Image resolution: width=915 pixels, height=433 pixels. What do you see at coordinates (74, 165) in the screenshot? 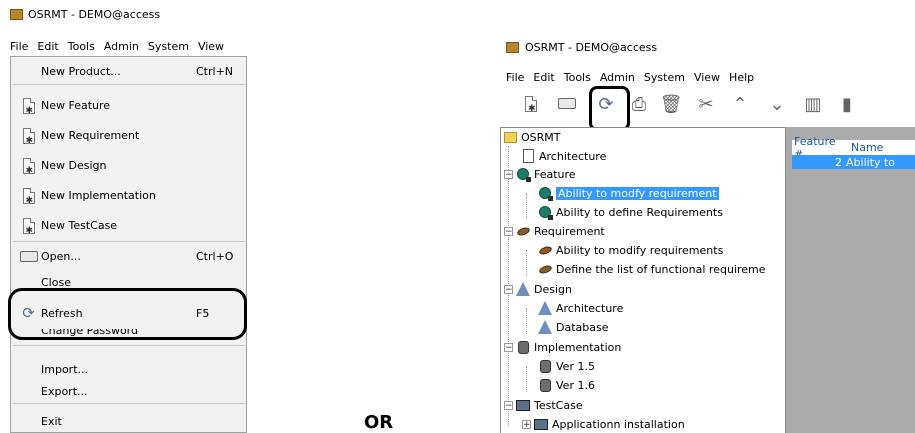
I see `menu-item-label: New Design` at bounding box center [74, 165].